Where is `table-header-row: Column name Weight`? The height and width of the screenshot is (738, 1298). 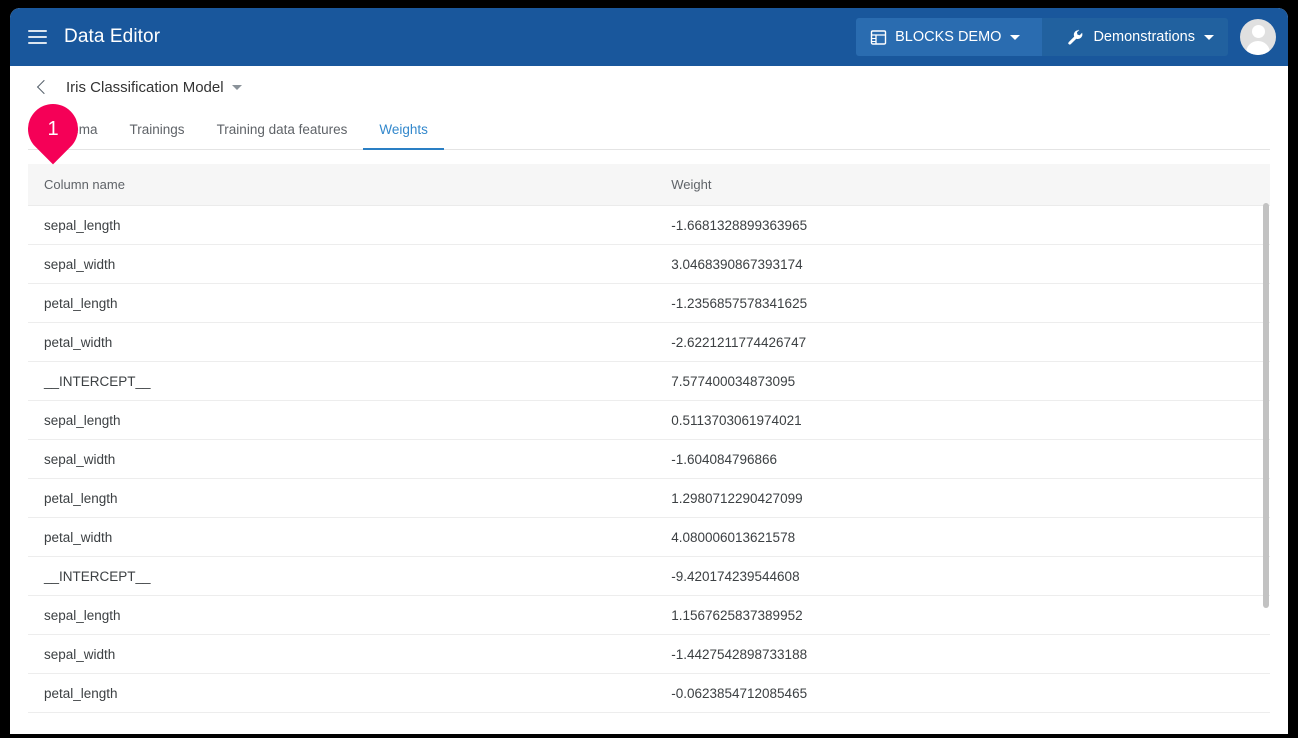 table-header-row: Column name Weight is located at coordinates (649, 185).